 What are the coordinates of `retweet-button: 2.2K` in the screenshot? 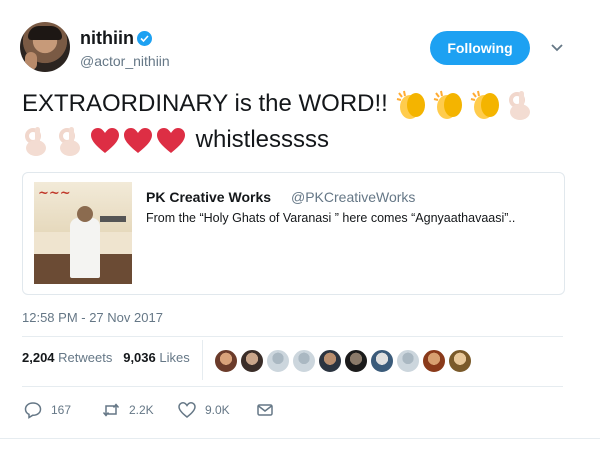 It's located at (128, 410).